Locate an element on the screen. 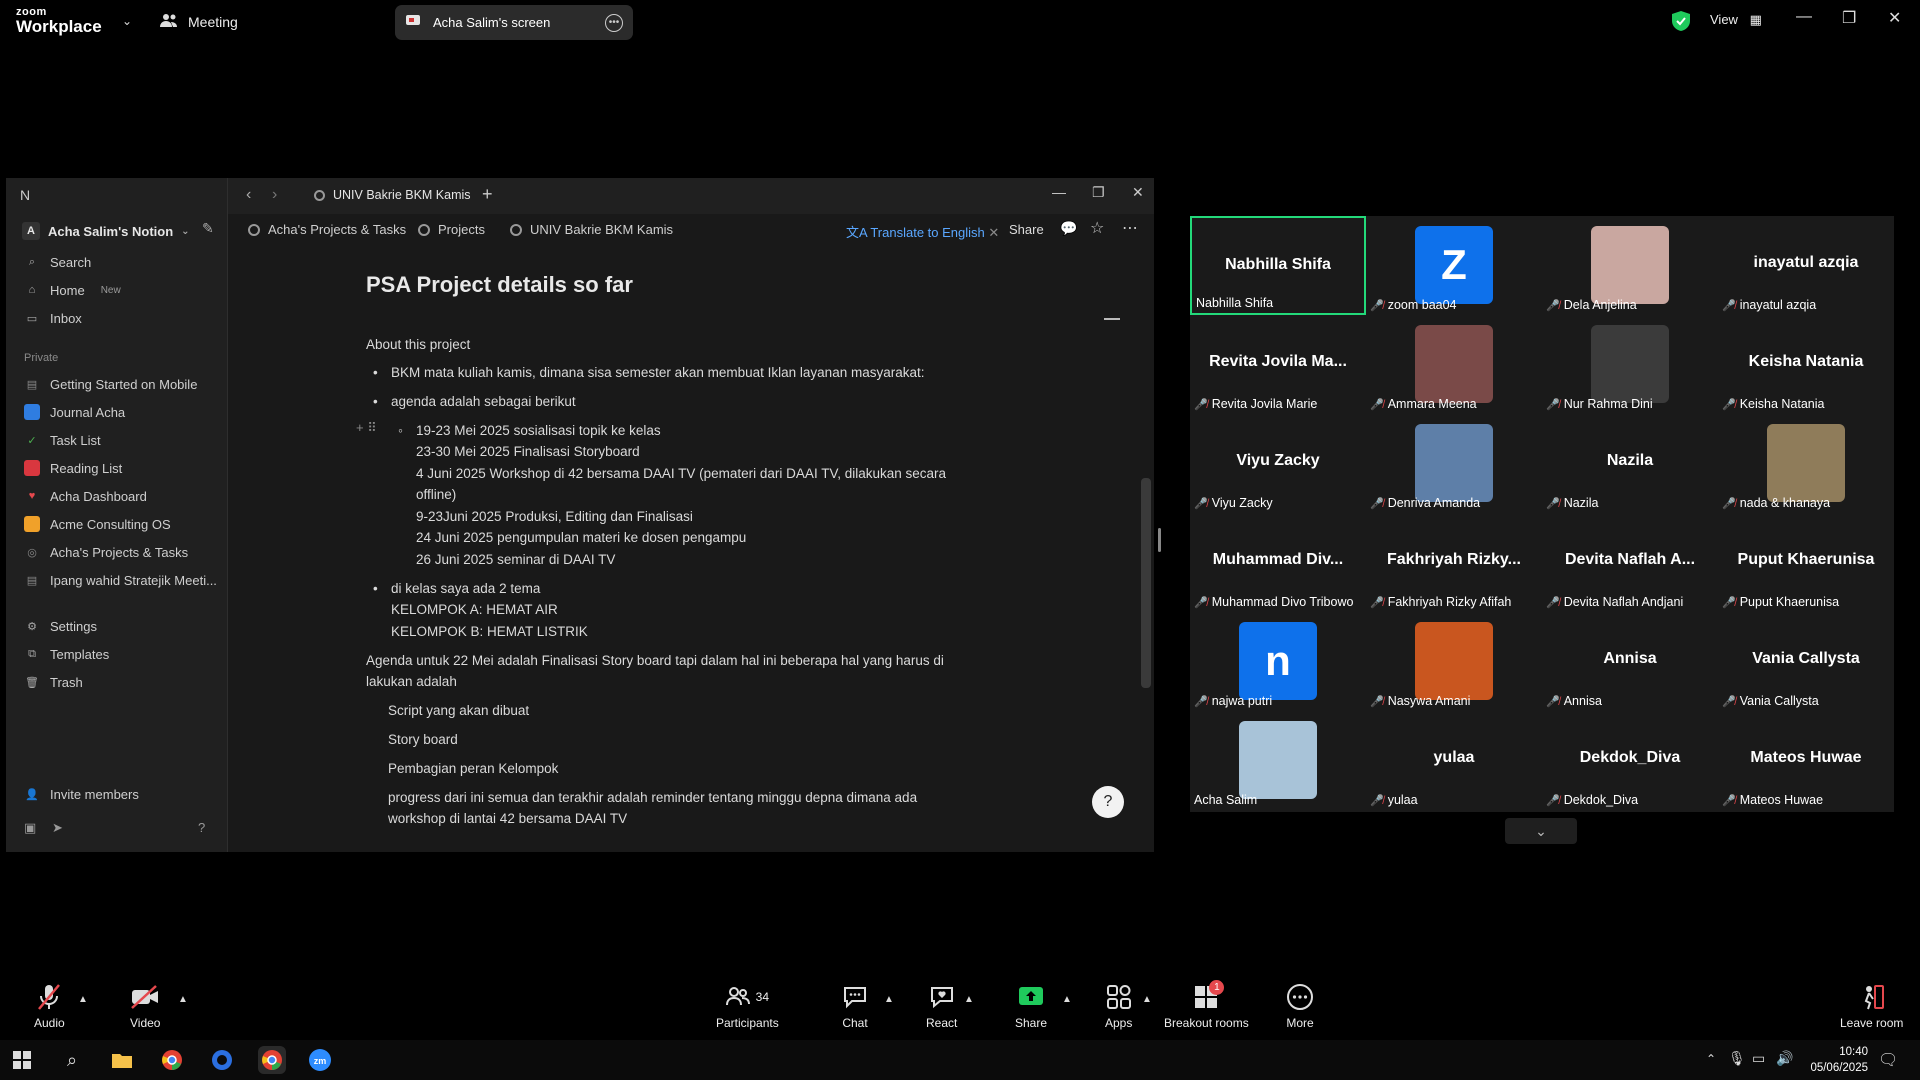 The height and width of the screenshot is (1080, 1920). paragraph: workshop di lantai 42 bersama DAAI TV is located at coordinates (507, 818).